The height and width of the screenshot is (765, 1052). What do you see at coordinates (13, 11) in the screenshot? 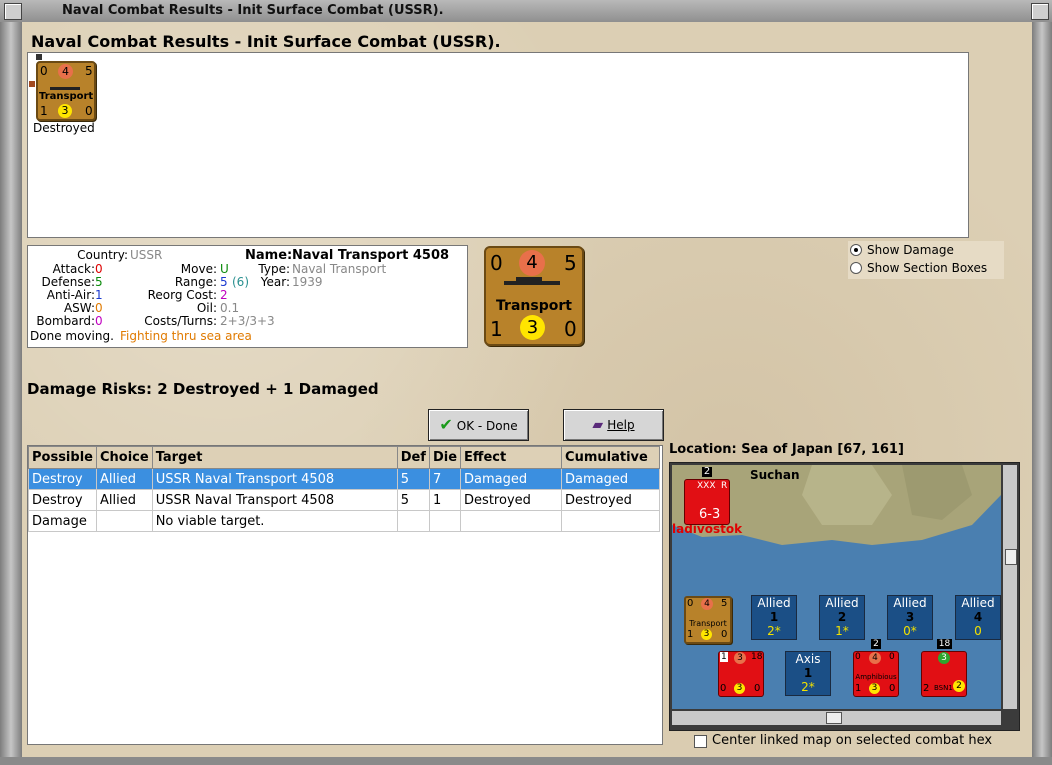
I see `system-menu-button` at bounding box center [13, 11].